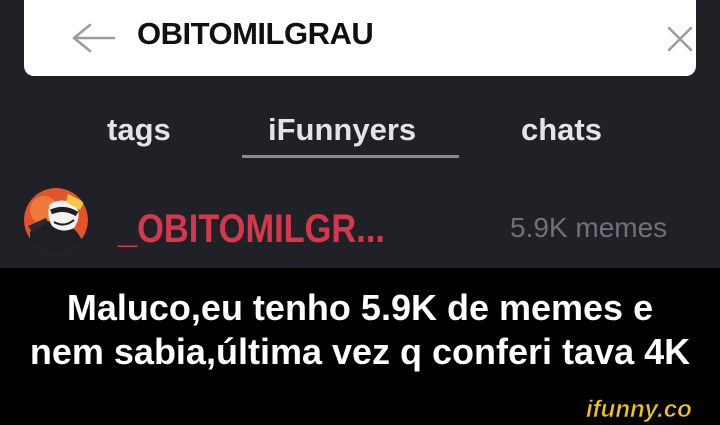 Image resolution: width=720 pixels, height=425 pixels. Describe the element at coordinates (139, 130) in the screenshot. I see `tab-tags: tags` at that location.